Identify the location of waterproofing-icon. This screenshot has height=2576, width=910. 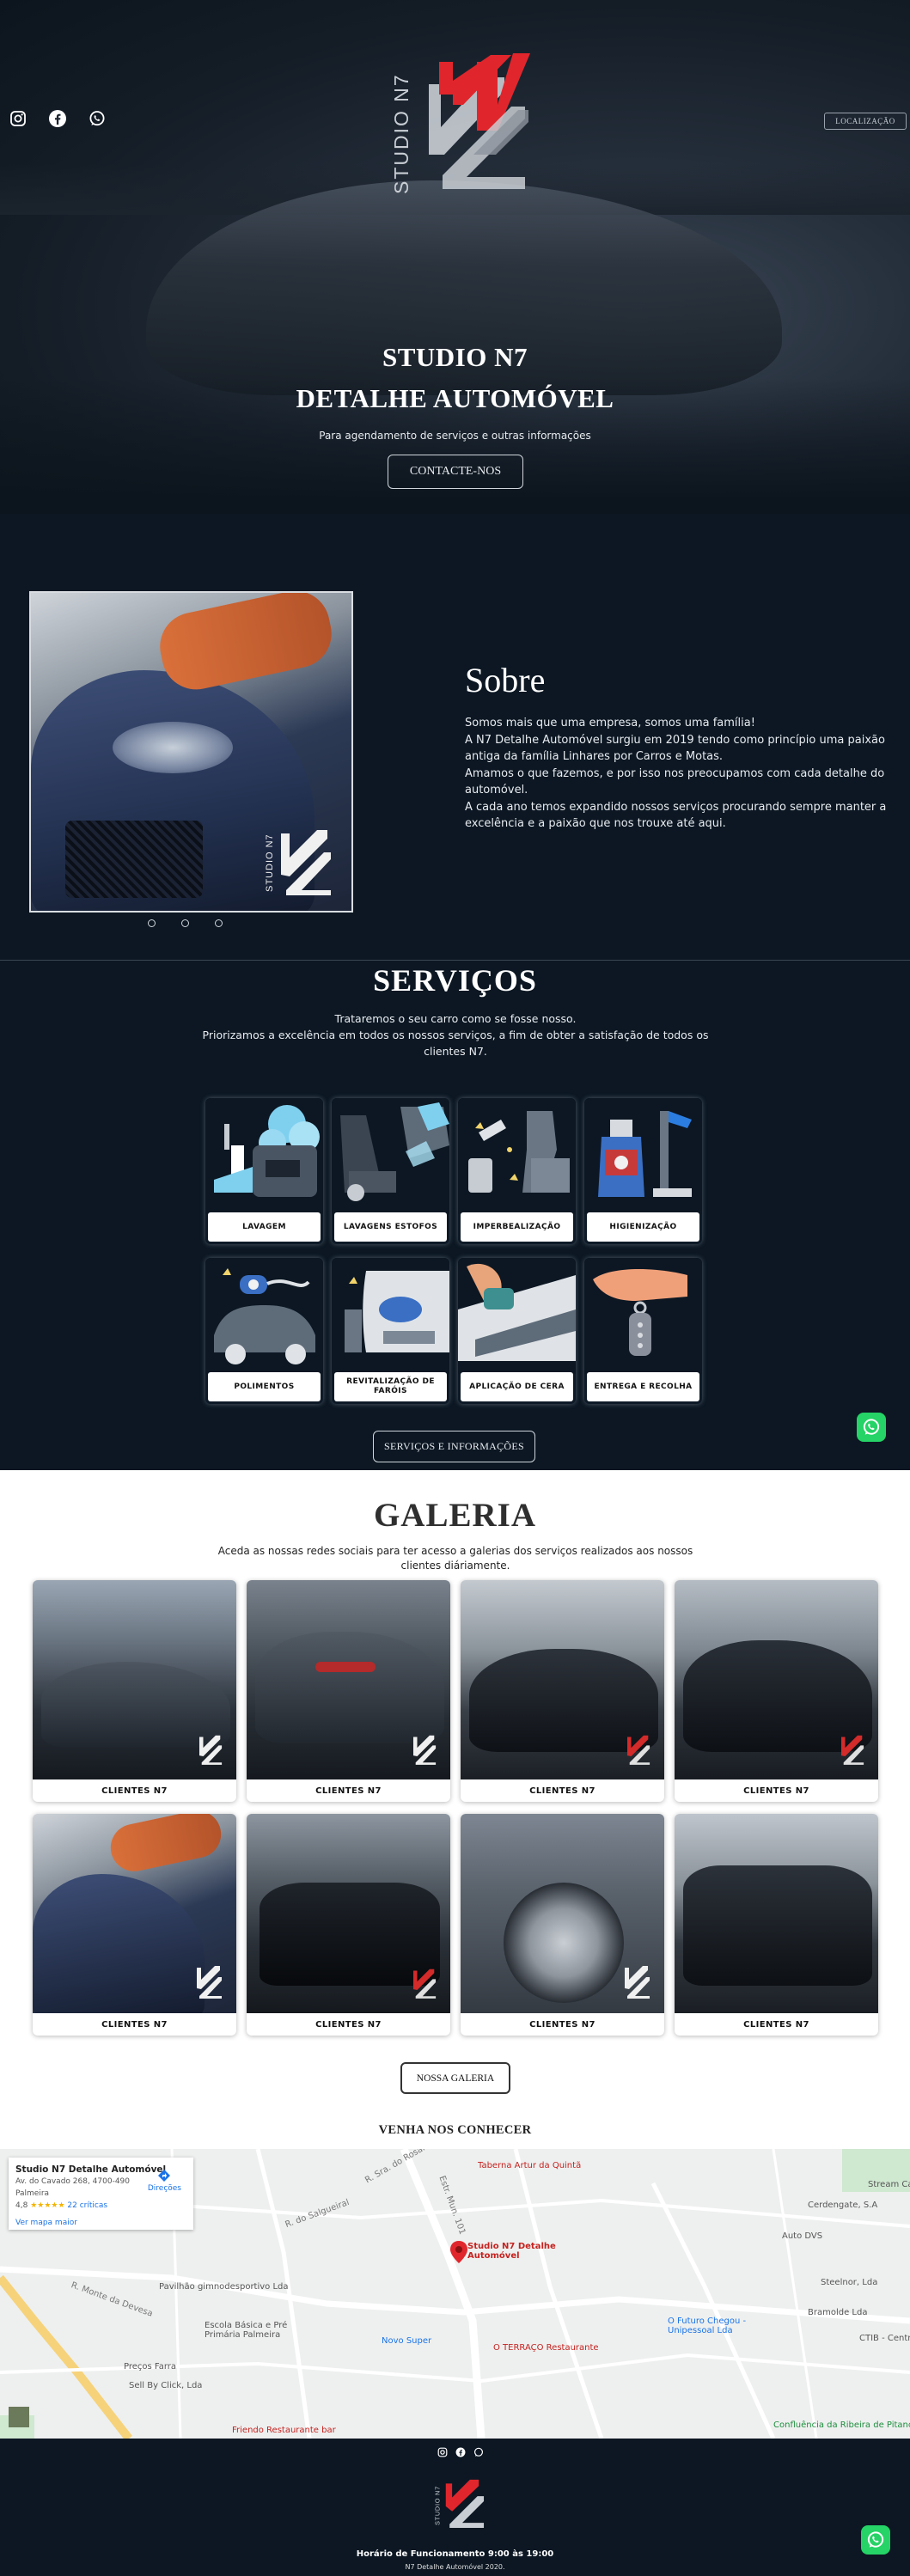
(517, 1156).